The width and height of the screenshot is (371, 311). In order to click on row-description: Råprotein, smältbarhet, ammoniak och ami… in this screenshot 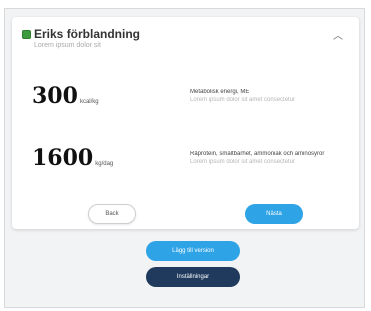, I will do `click(275, 158)`.